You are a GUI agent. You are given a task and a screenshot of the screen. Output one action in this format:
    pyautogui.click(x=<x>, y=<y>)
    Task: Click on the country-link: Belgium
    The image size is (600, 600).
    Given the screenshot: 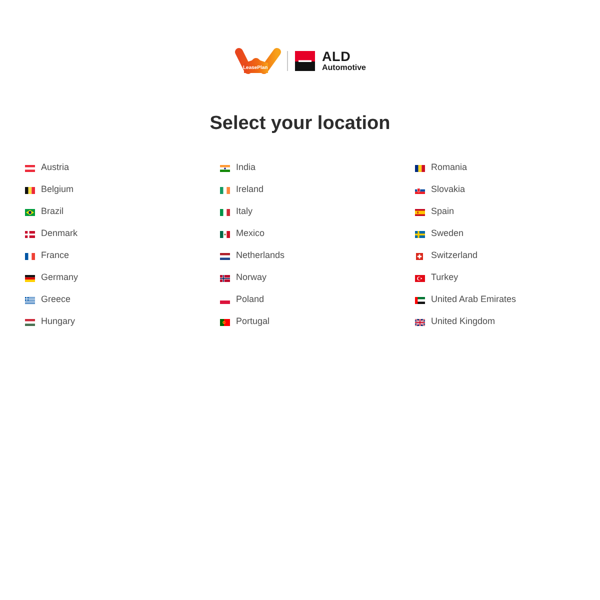 What is the action you would take?
    pyautogui.click(x=49, y=190)
    